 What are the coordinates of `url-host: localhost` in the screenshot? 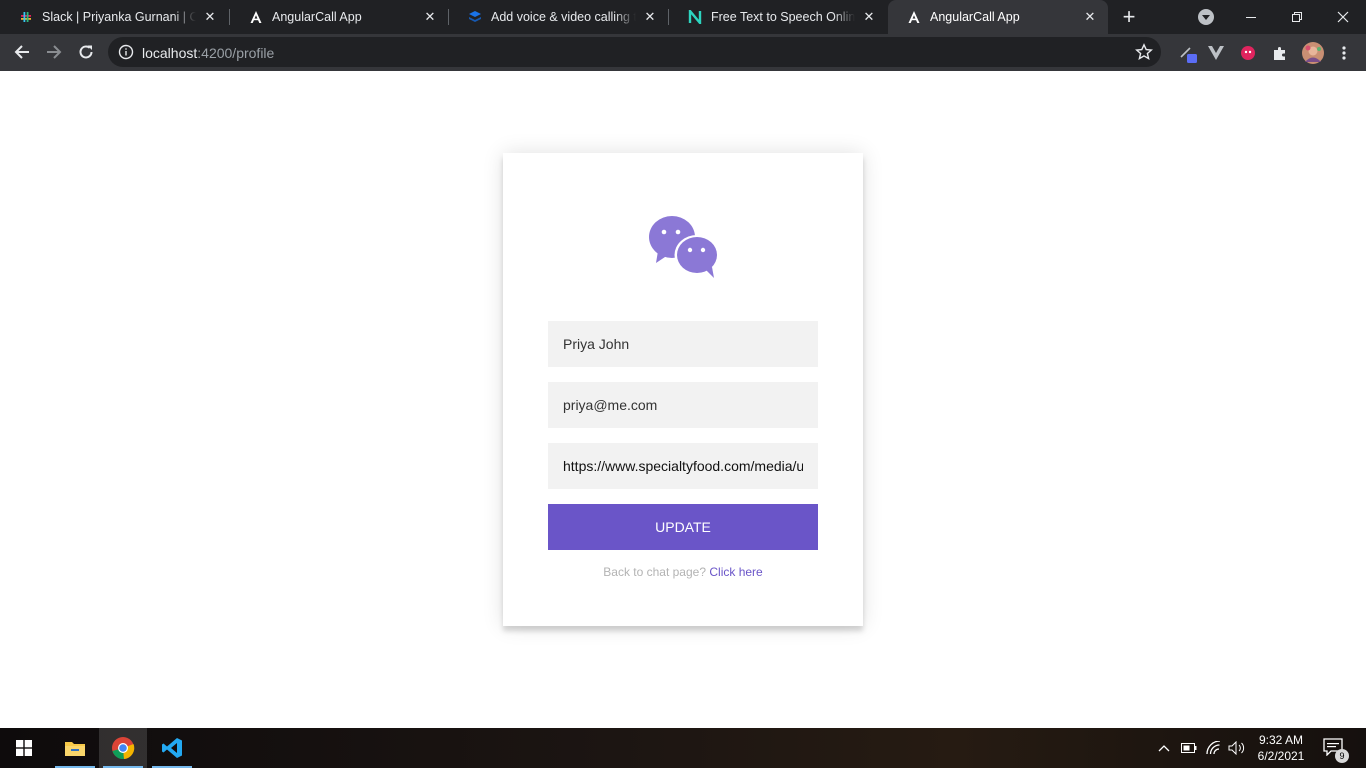 It's located at (170, 53).